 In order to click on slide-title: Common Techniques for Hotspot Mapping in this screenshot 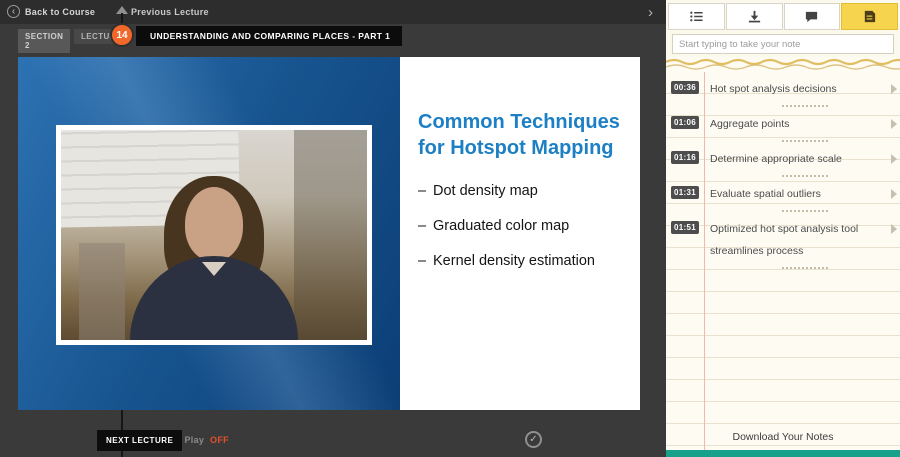, I will do `click(519, 135)`.